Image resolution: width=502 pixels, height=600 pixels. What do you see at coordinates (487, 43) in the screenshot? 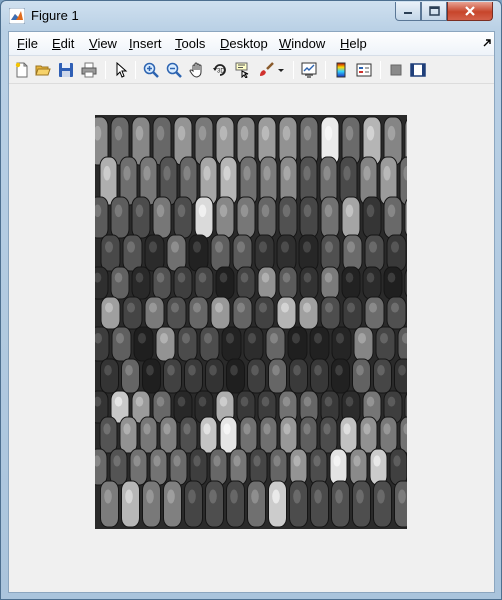
I see `dock-figure-icon` at bounding box center [487, 43].